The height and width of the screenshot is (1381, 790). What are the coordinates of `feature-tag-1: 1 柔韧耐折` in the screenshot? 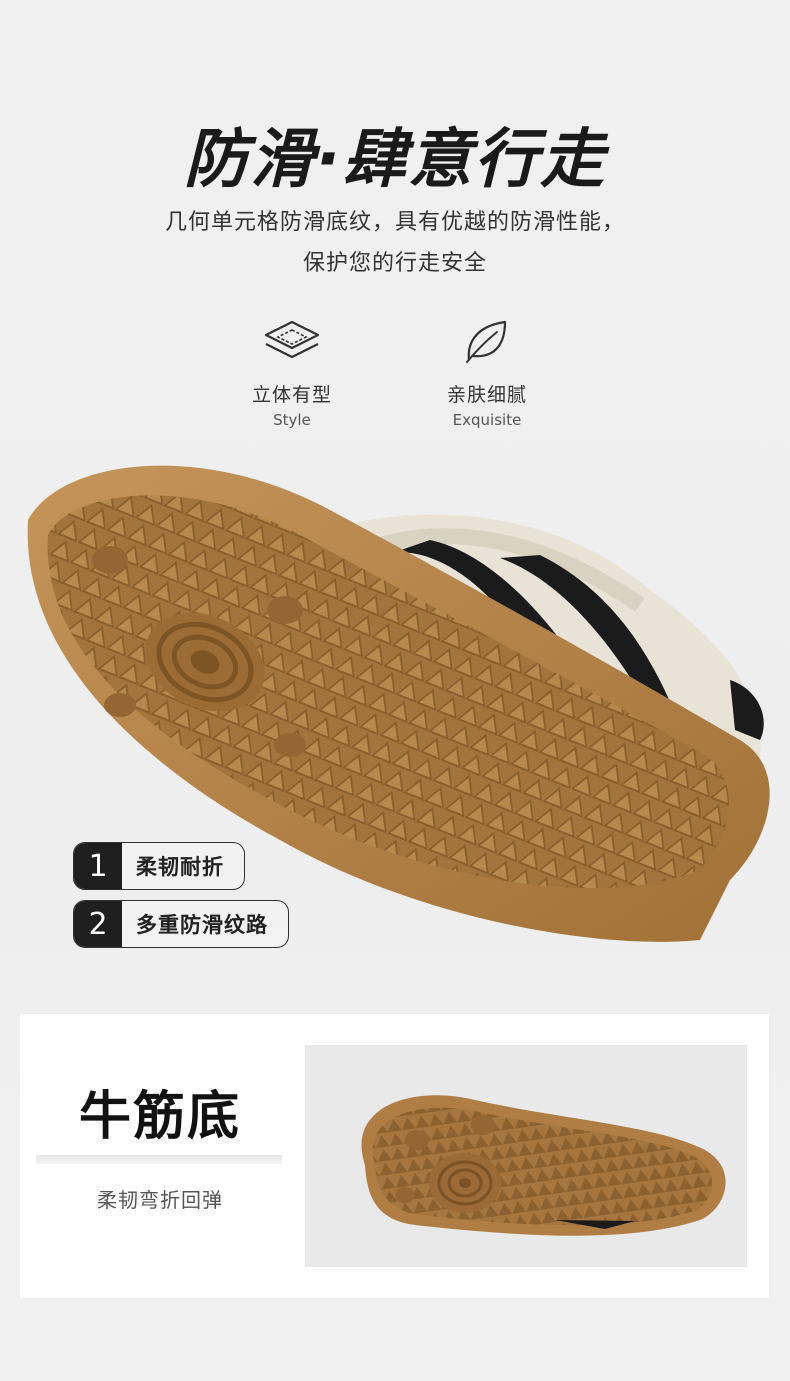 It's located at (159, 866).